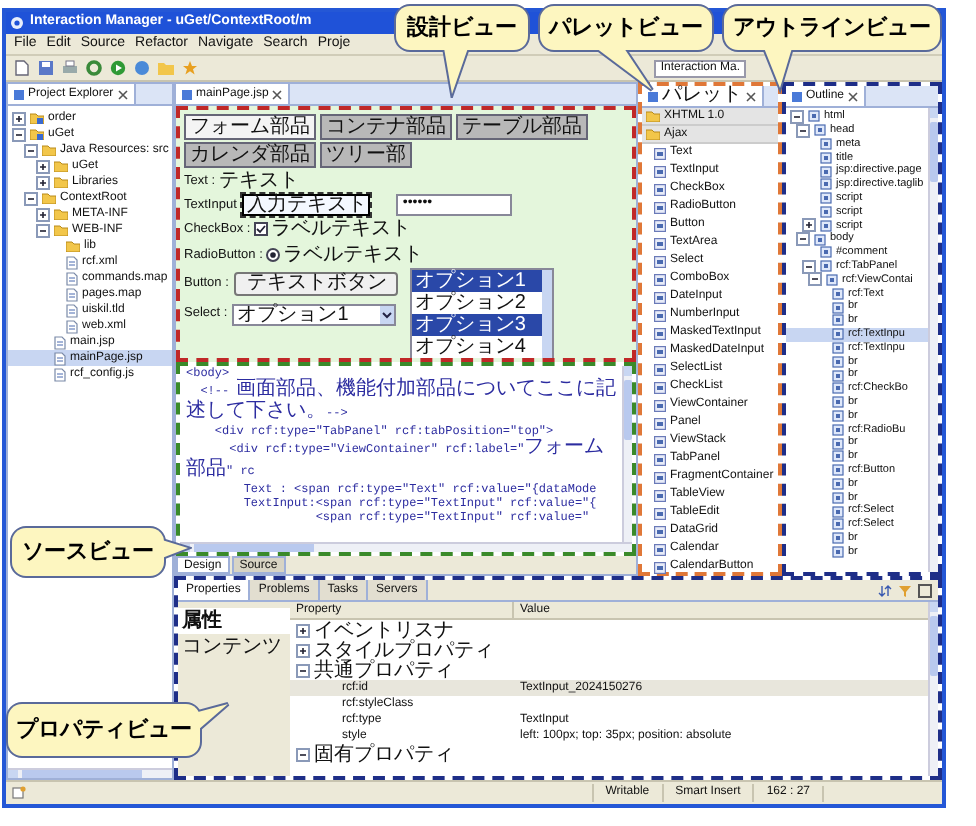  I want to click on design-tab: ツリー部, so click(366, 155).